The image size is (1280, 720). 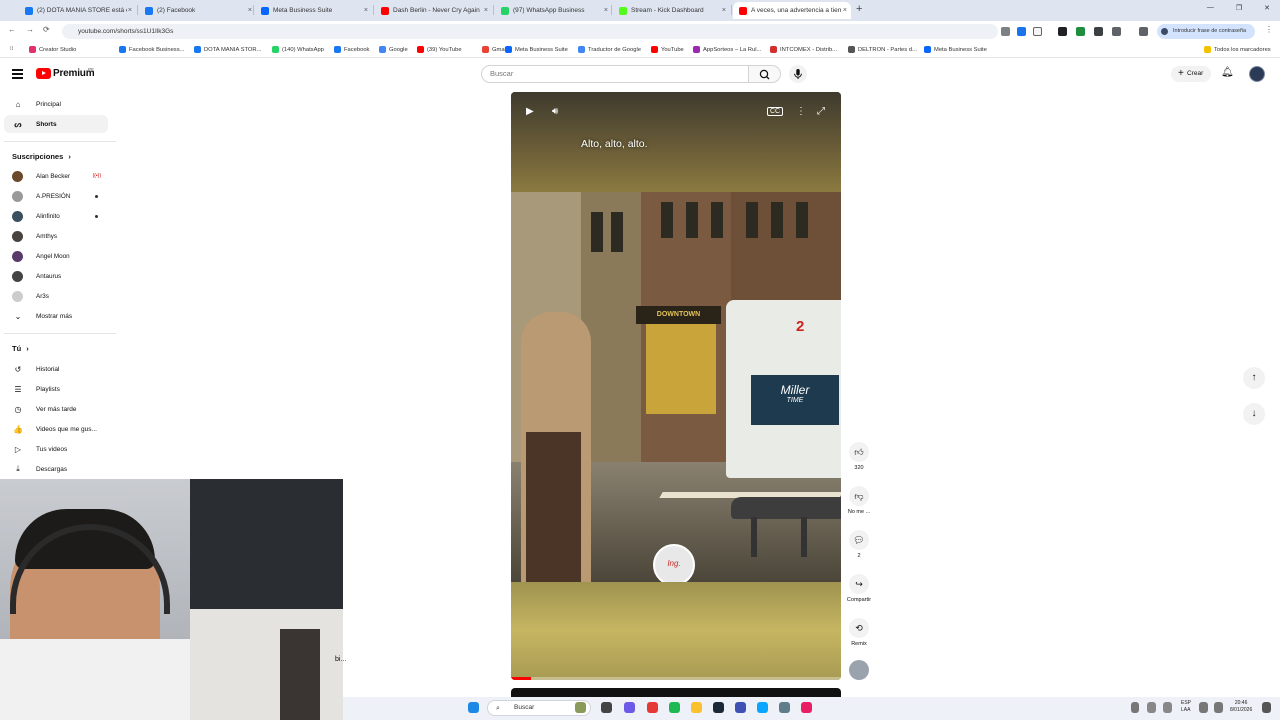 I want to click on menu-icon, so click(x=17, y=75).